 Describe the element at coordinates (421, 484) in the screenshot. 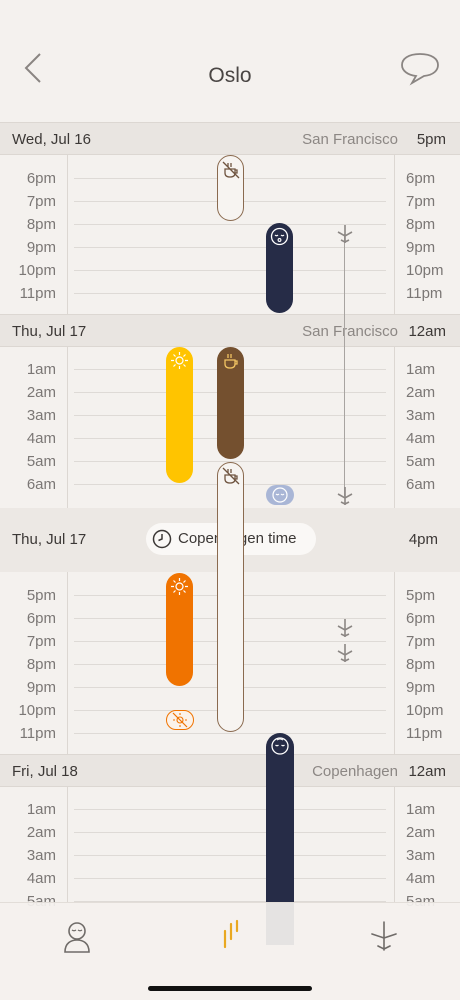

I see `hour-label-right: 6am` at that location.